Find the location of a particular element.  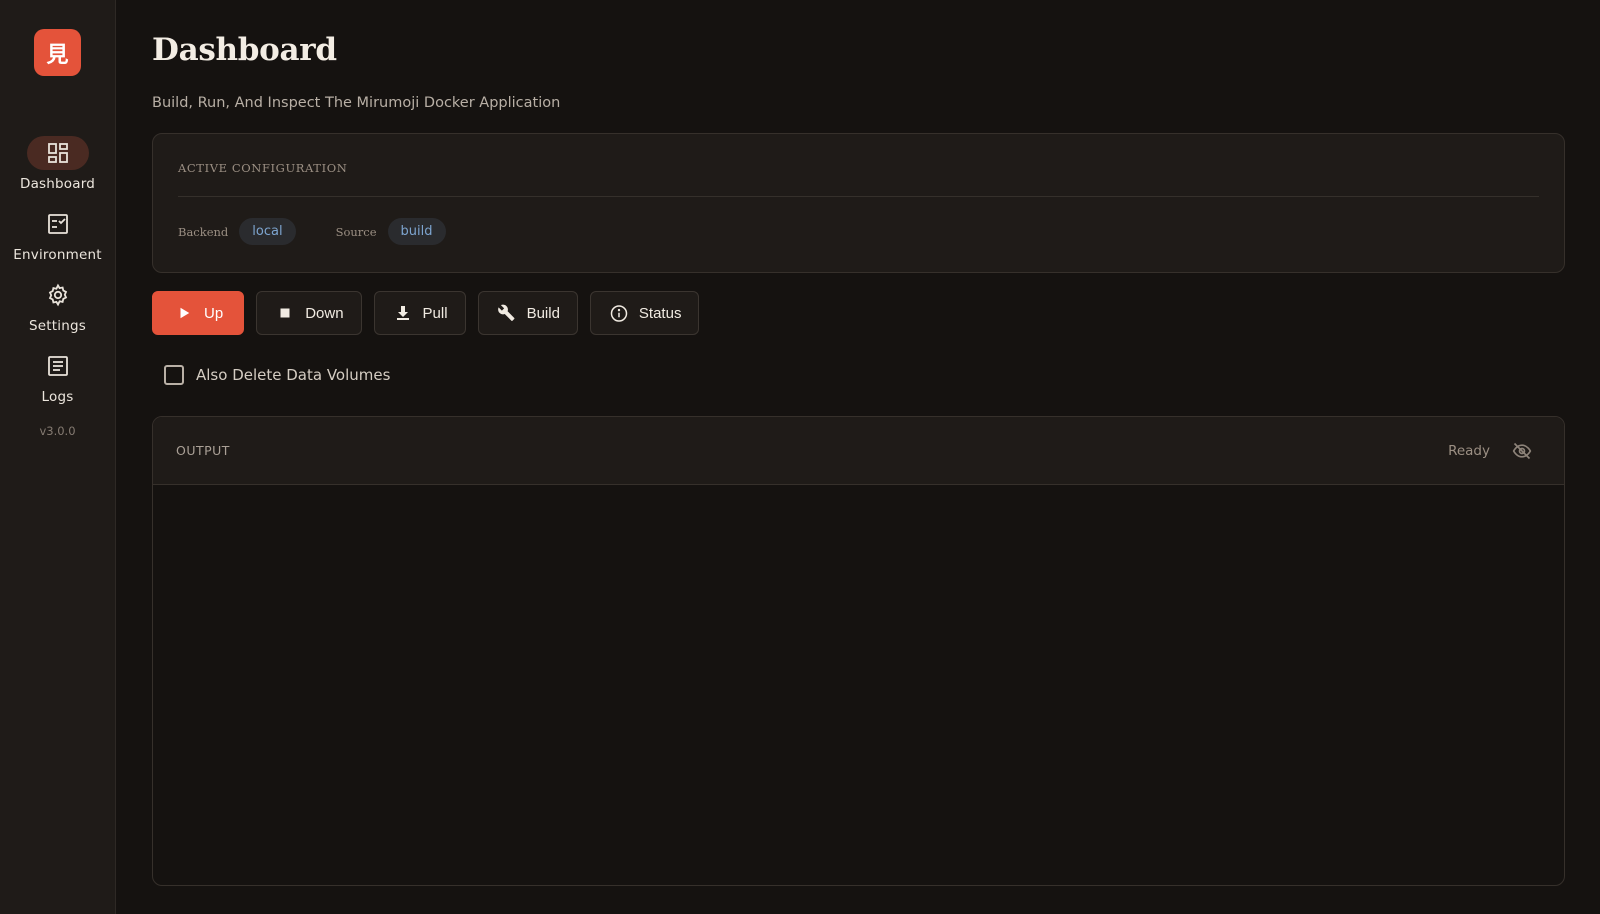

sidebar-item-settings: Settings is located at coordinates (57, 313).